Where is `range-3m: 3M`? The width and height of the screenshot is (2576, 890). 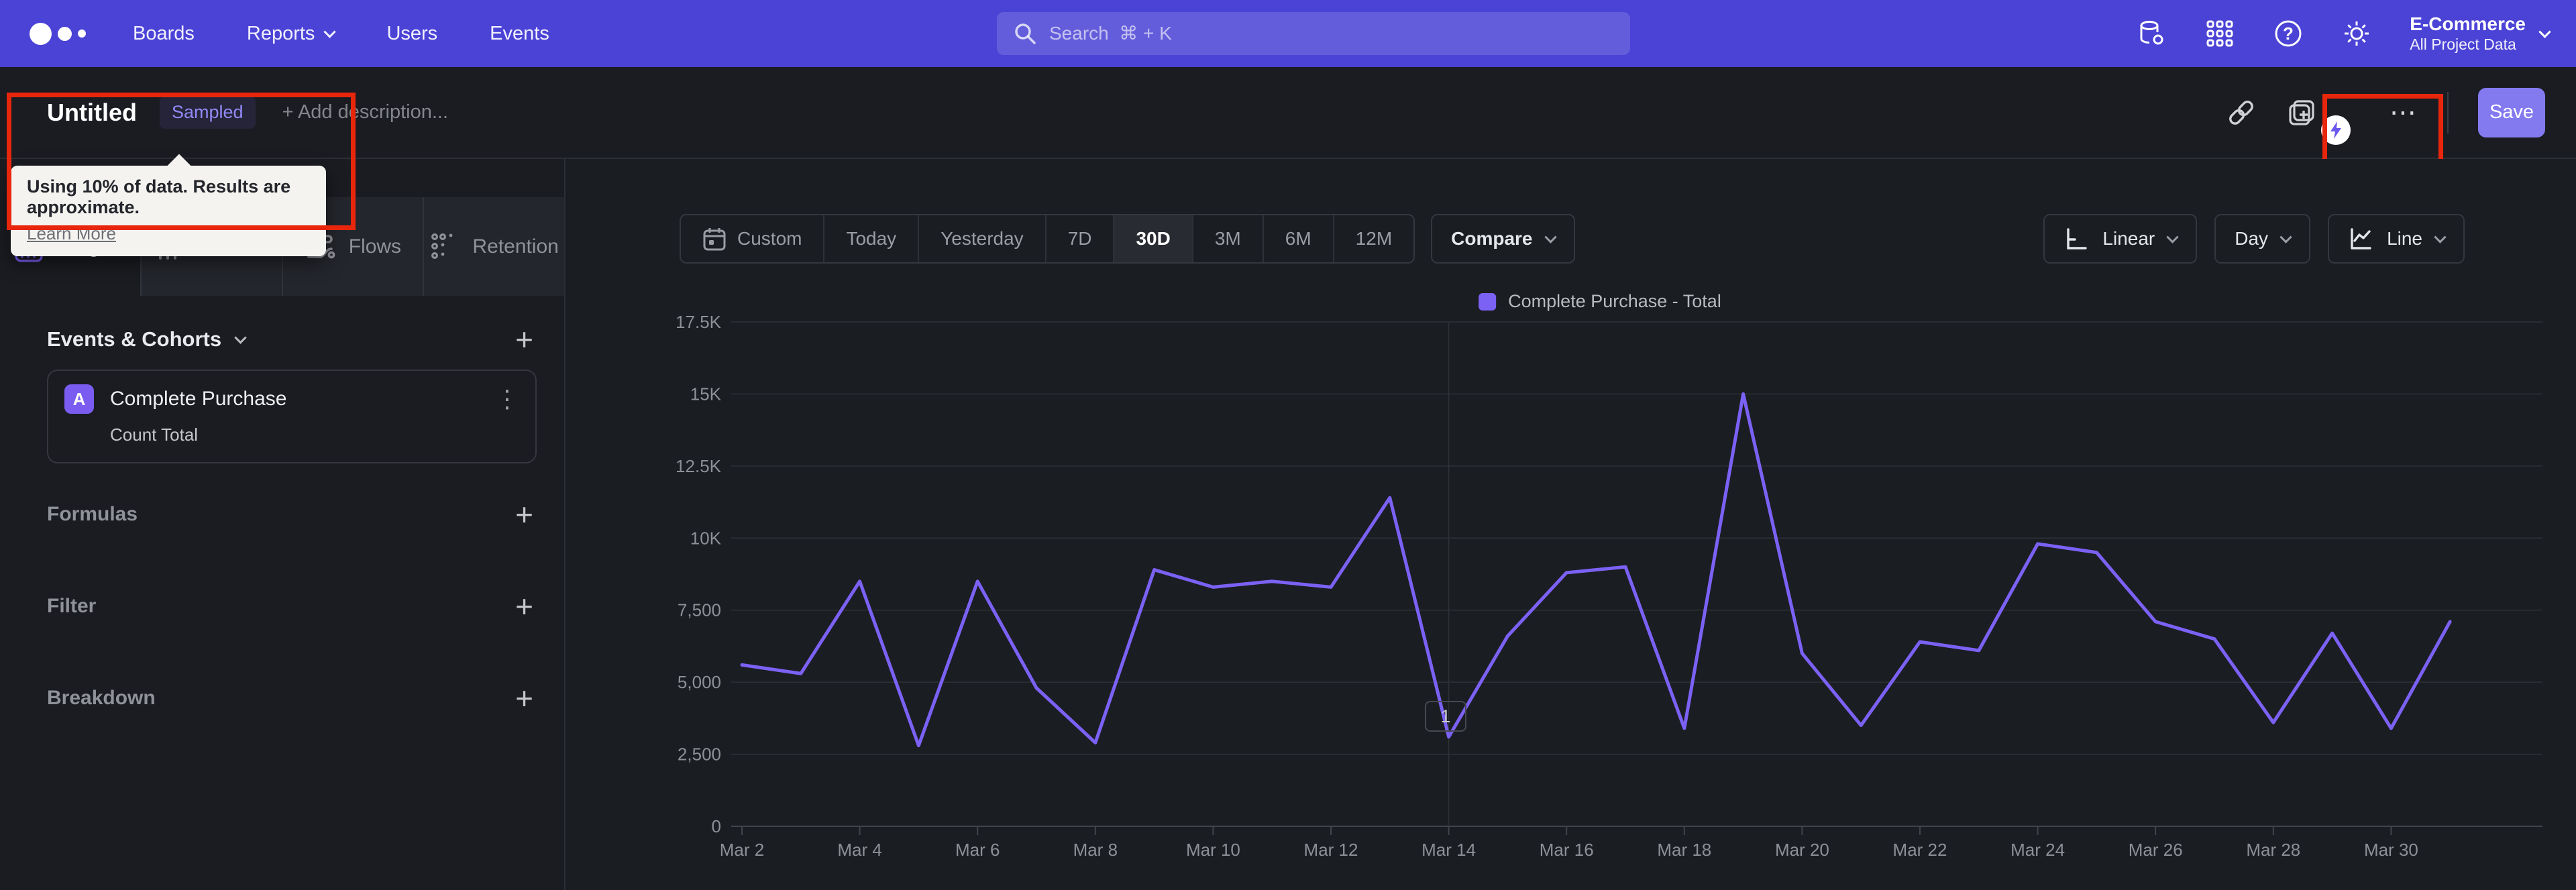 range-3m: 3M is located at coordinates (1227, 238).